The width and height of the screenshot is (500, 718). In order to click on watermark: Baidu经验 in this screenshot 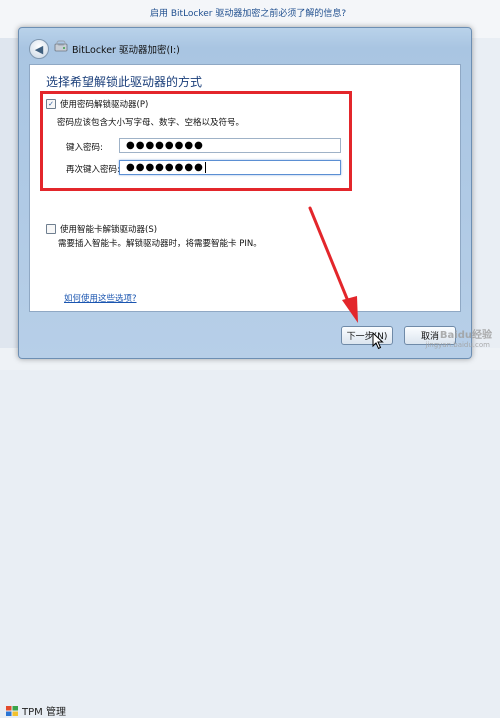, I will do `click(465, 335)`.